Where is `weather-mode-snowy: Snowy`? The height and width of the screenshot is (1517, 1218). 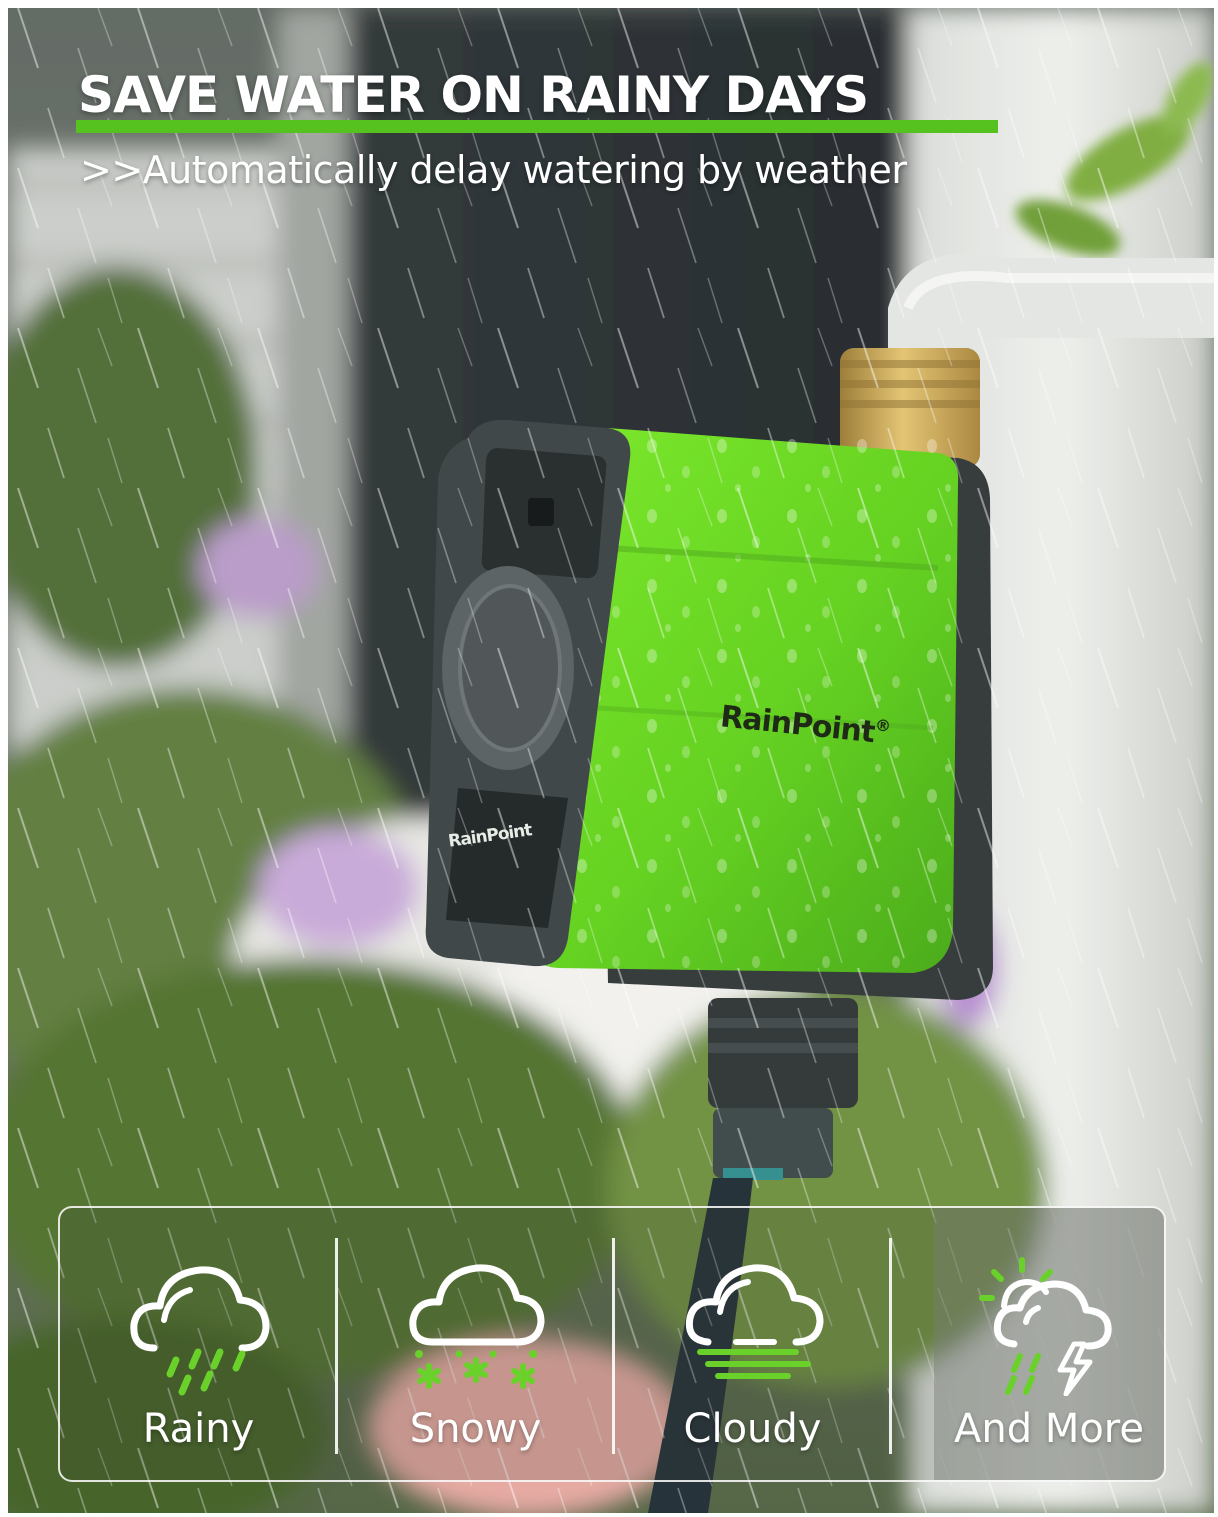 weather-mode-snowy: Snowy is located at coordinates (475, 1344).